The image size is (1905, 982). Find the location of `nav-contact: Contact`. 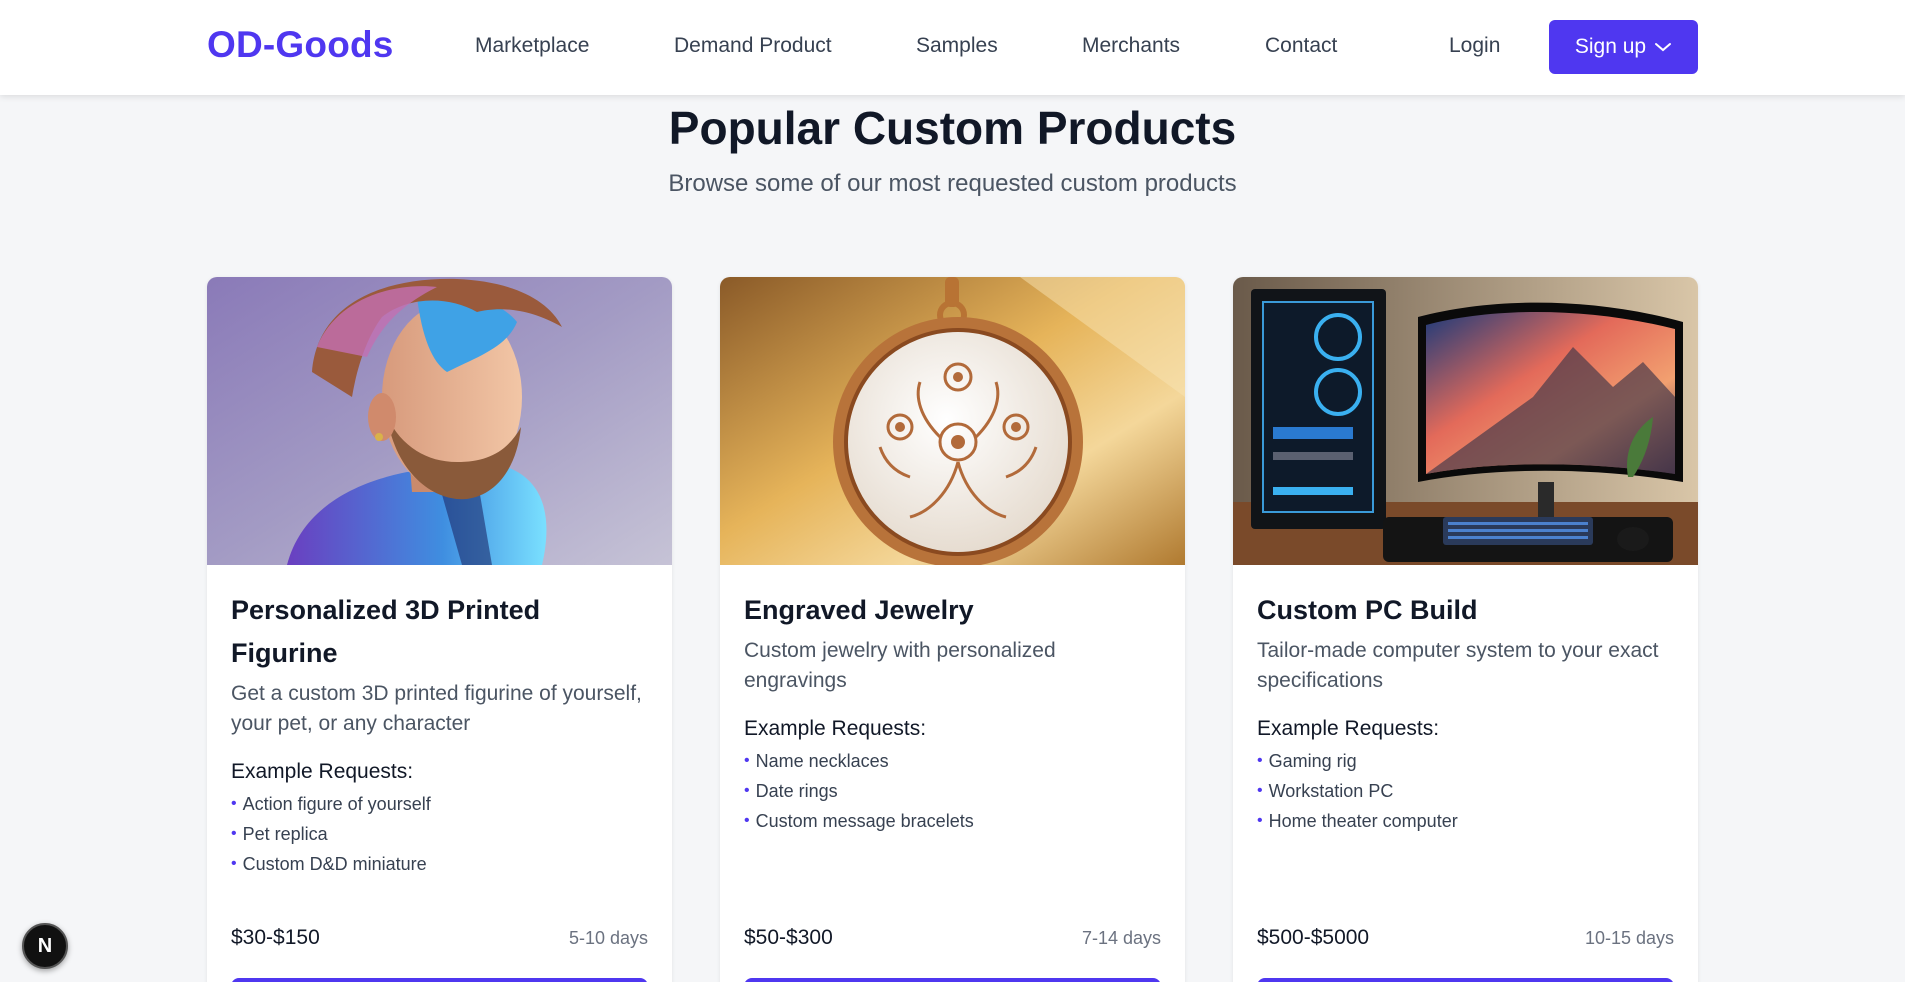

nav-contact: Contact is located at coordinates (1301, 46).